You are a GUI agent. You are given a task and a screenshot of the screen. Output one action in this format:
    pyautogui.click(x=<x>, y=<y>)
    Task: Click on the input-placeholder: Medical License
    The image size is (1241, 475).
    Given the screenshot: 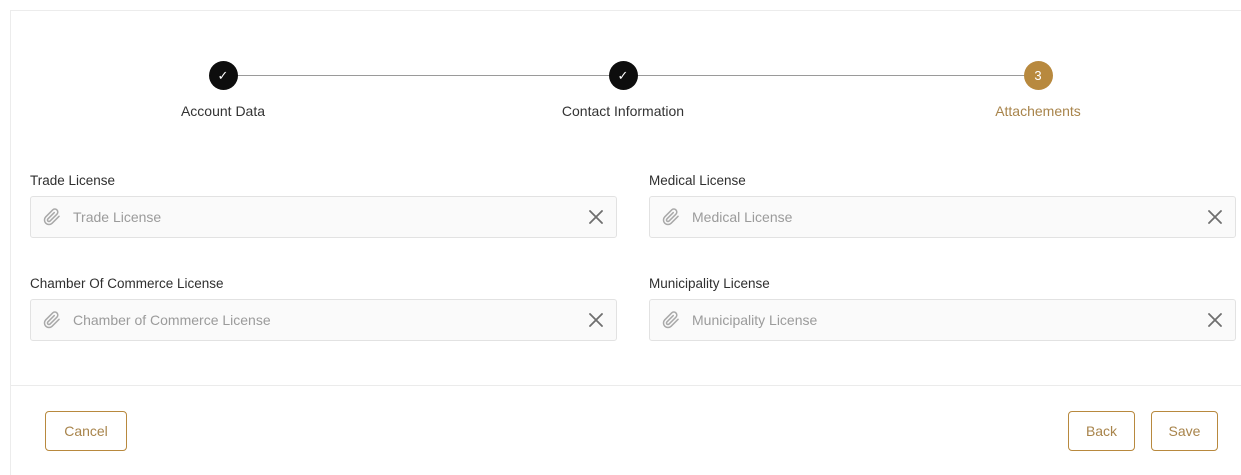 What is the action you would take?
    pyautogui.click(x=742, y=217)
    